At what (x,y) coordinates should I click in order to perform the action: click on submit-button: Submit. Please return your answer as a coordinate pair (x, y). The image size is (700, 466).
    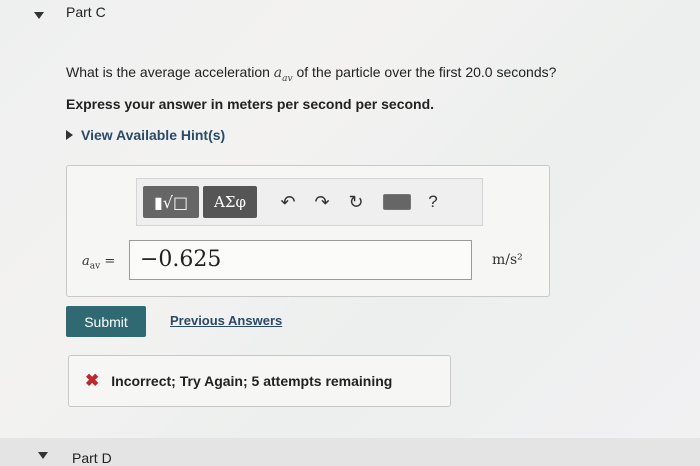
    Looking at the image, I should click on (106, 321).